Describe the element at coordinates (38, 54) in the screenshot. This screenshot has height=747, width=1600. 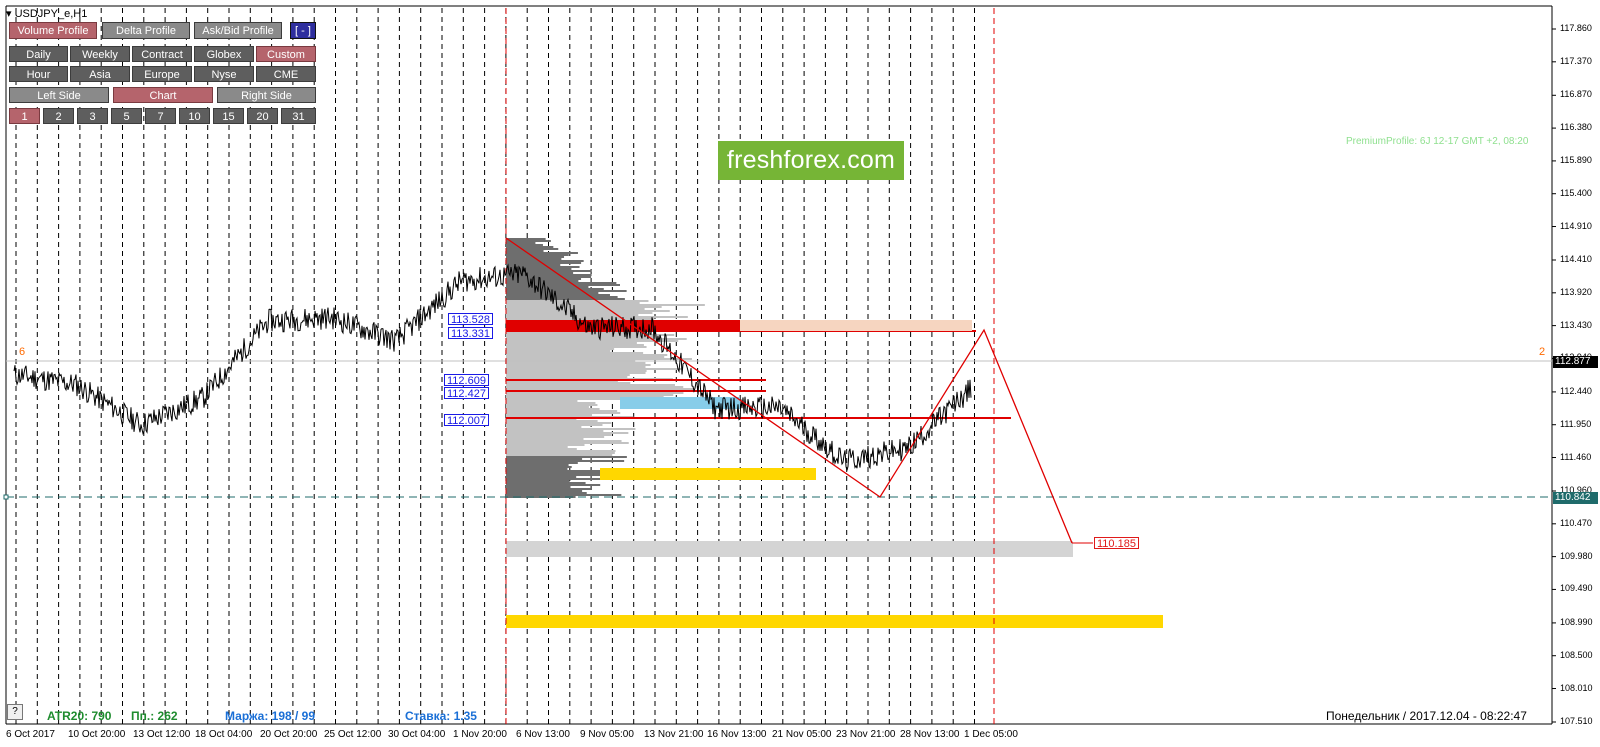
I see `period-daily-button: Daily` at that location.